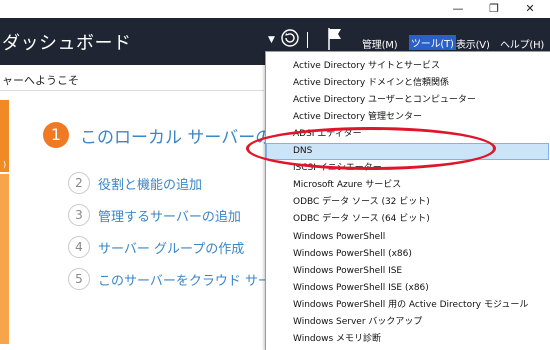 Image resolution: width=550 pixels, height=350 pixels. Describe the element at coordinates (407, 219) in the screenshot. I see `menu-item-odbc-64: ODBC データ ソース (64 ビット)` at that location.